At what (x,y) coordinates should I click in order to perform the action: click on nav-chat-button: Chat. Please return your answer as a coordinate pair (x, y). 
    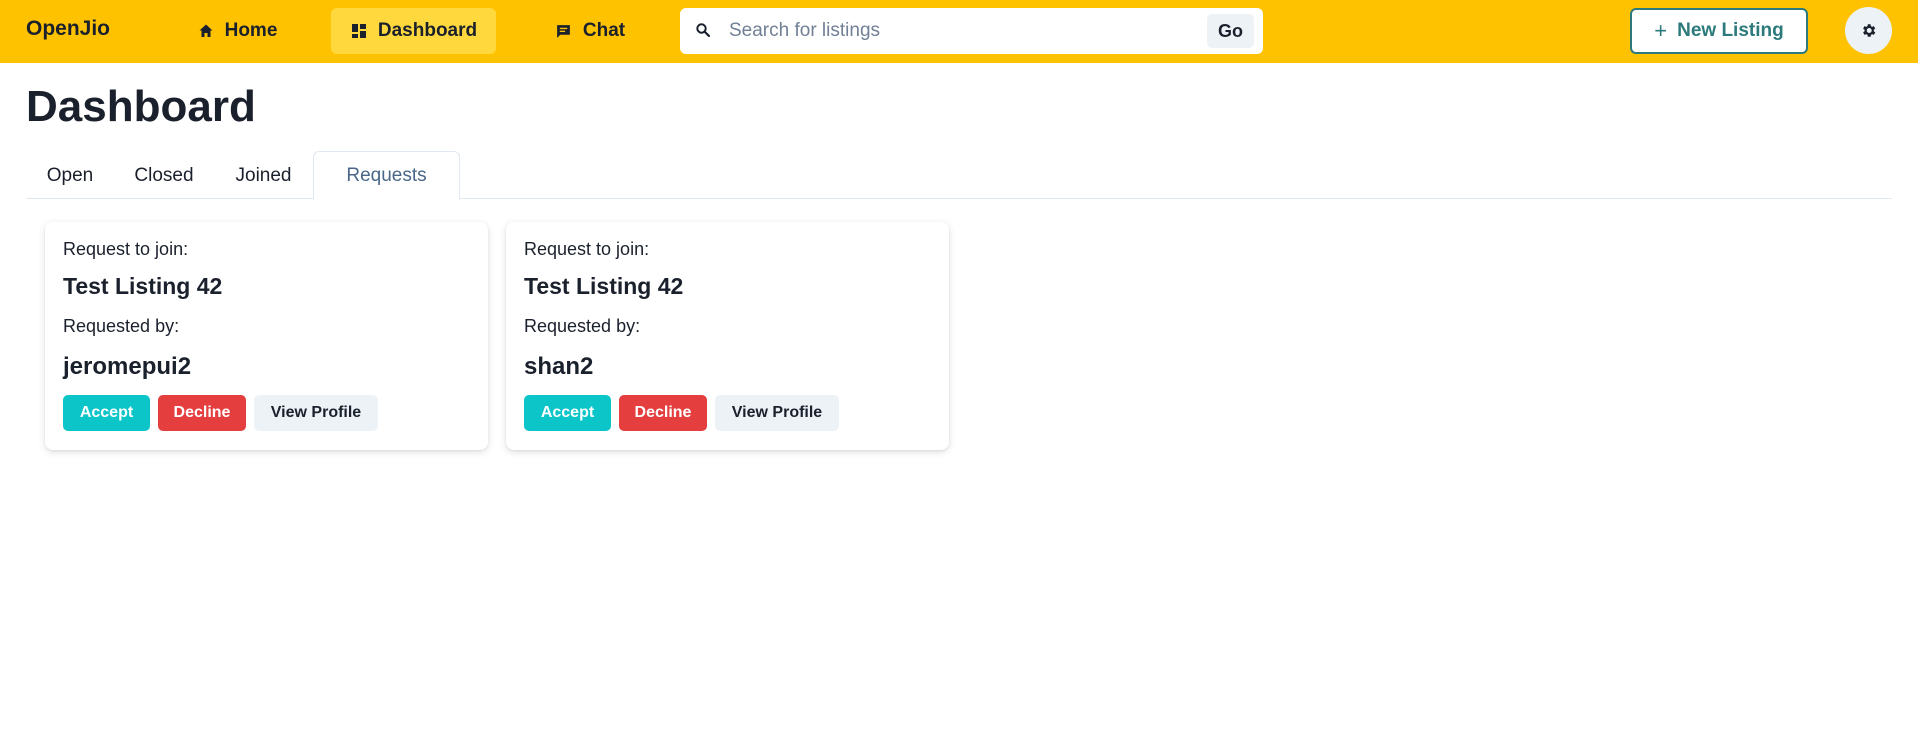
    Looking at the image, I should click on (590, 31).